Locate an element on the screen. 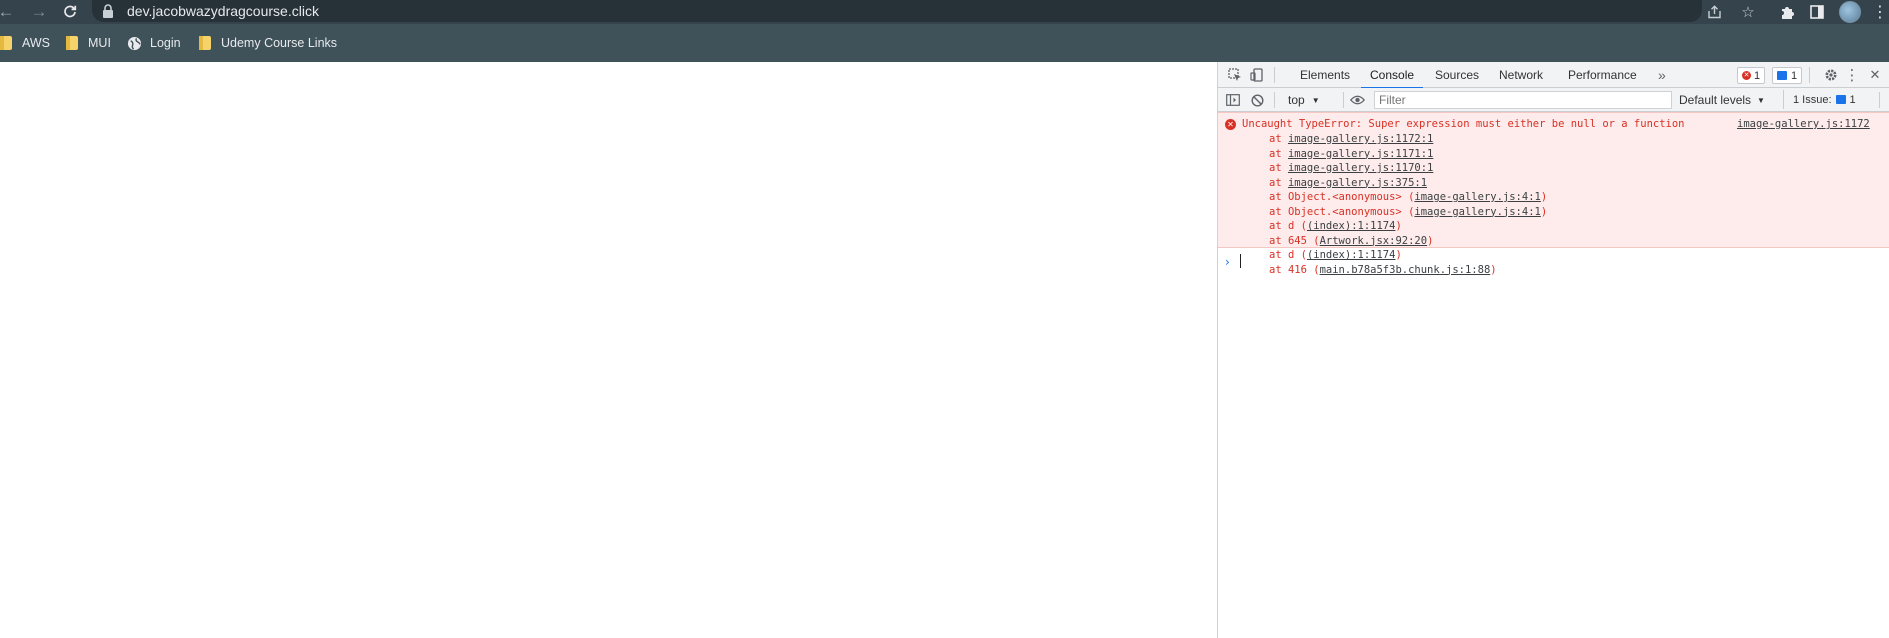  profile-avatar is located at coordinates (1850, 12).